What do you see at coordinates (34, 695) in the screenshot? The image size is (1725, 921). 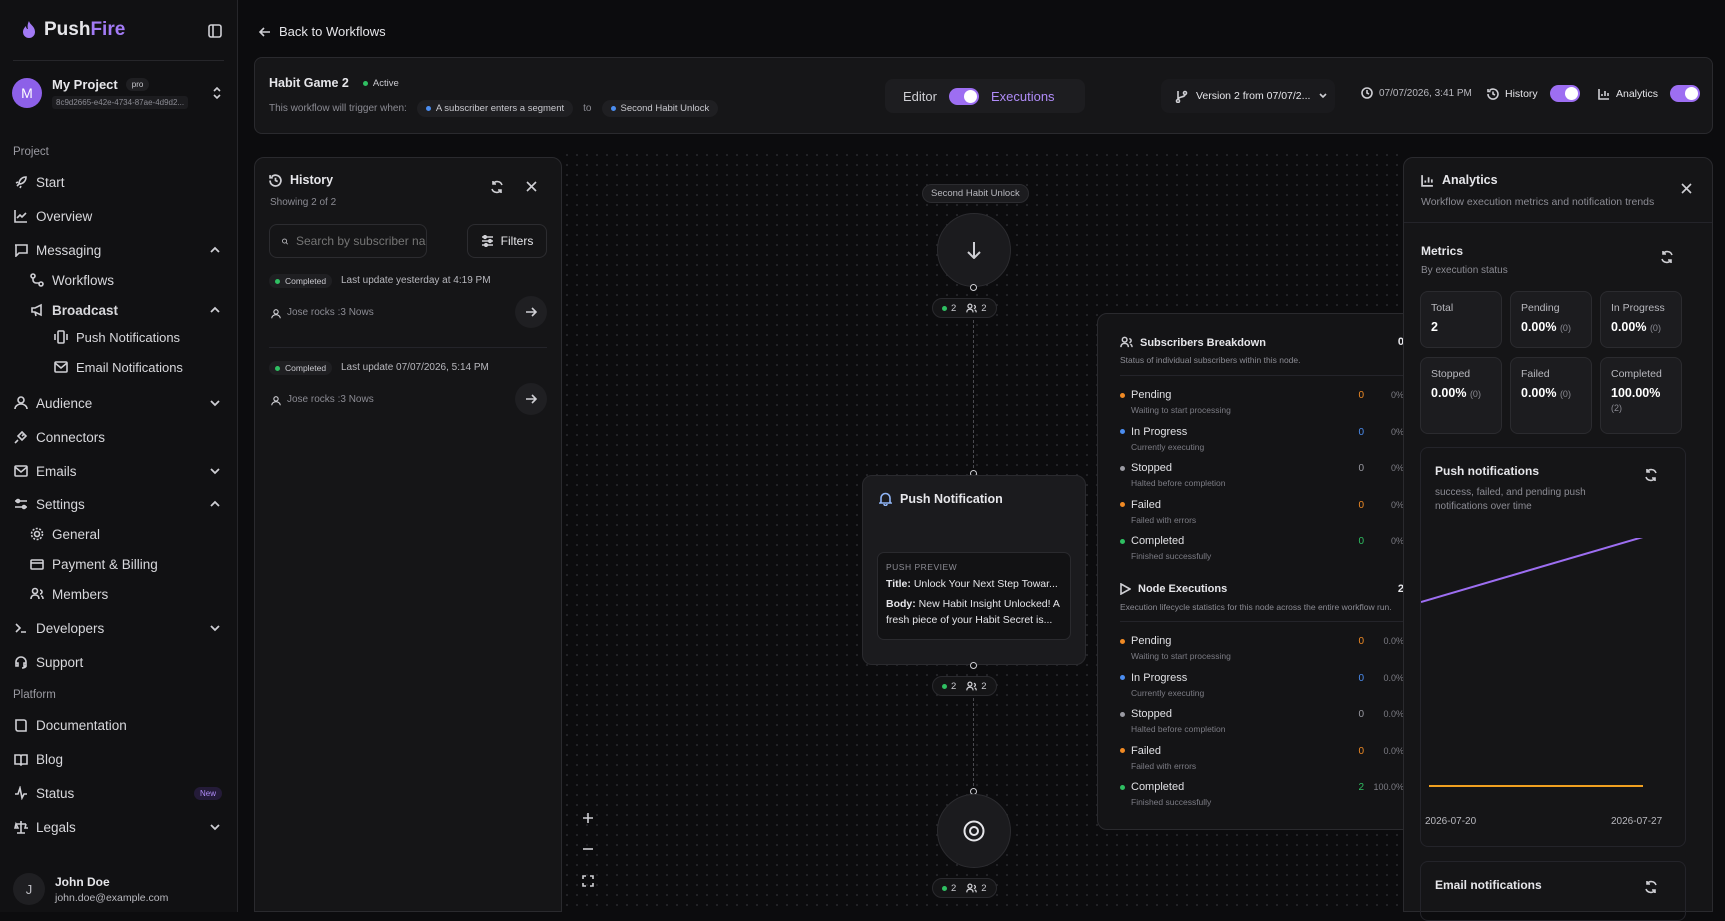 I see `section-platform-label: Platform` at bounding box center [34, 695].